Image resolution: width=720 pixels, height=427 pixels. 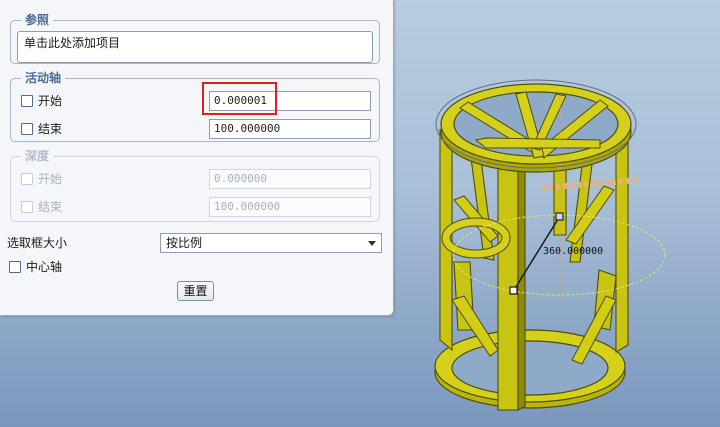 What do you see at coordinates (37, 243) in the screenshot?
I see `selection-box-size-label: 选取框大小` at bounding box center [37, 243].